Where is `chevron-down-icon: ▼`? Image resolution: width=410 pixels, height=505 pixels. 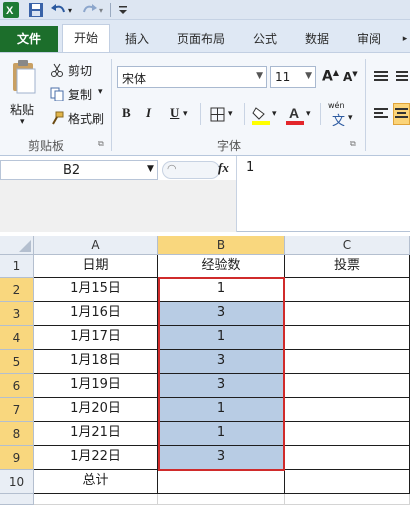 chevron-down-icon: ▼ is located at coordinates (150, 169).